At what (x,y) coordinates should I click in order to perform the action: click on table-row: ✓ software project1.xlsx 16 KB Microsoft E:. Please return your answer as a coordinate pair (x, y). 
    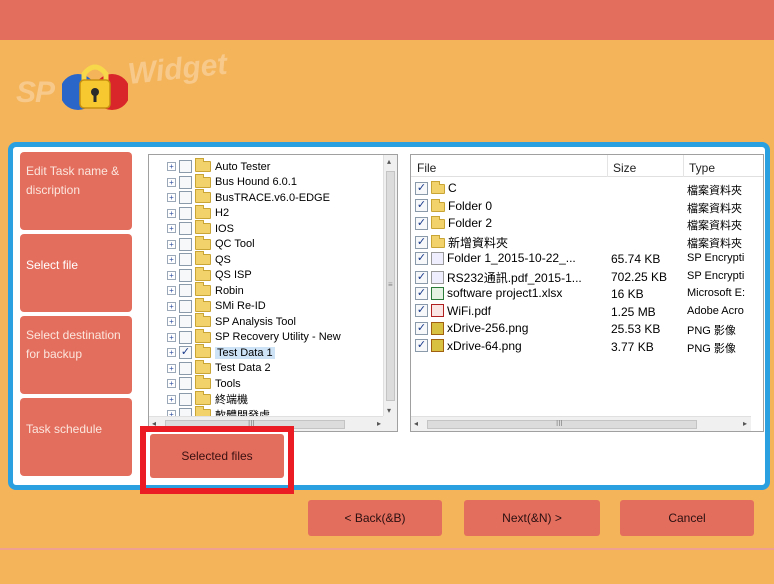
    Looking at the image, I should click on (587, 293).